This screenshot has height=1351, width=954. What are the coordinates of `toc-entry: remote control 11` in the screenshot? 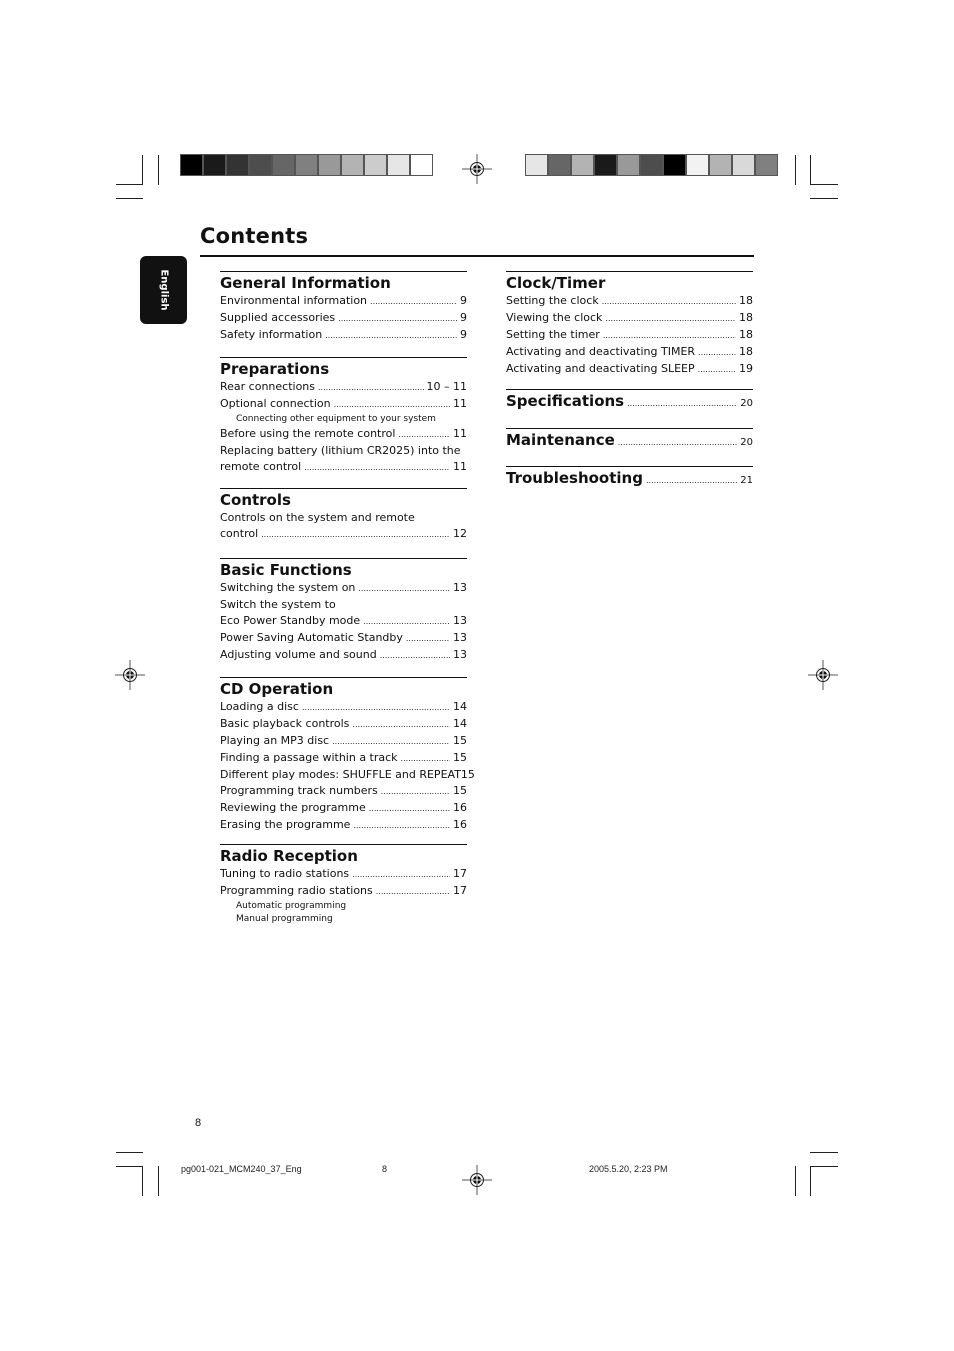 It's located at (343, 467).